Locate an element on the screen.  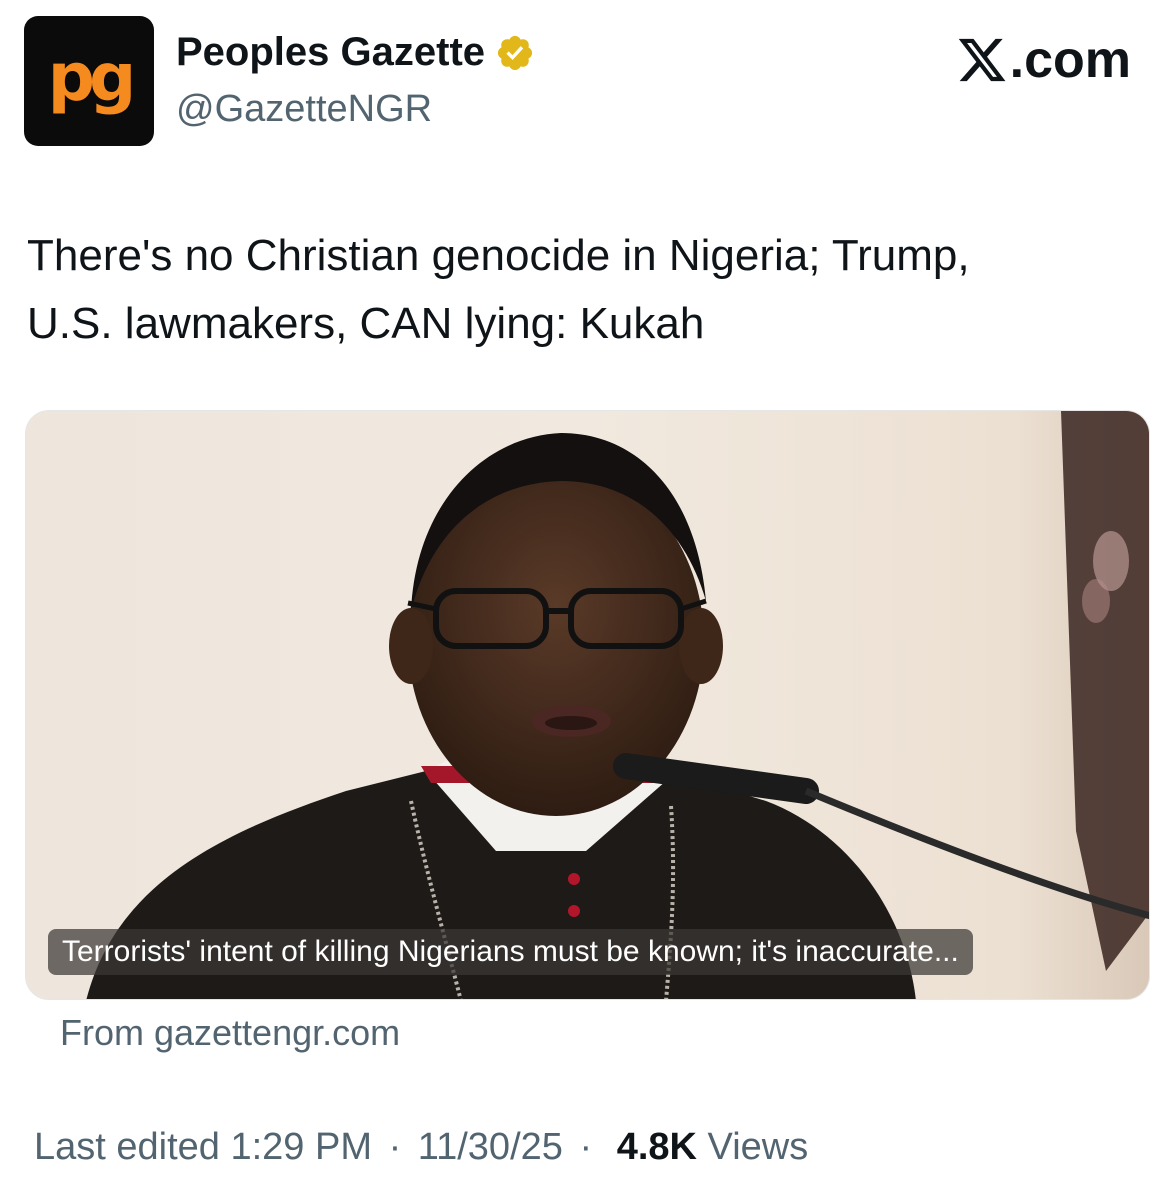
tweet-text-line: U.S. lawmakers, CAN lying: Kukah is located at coordinates (366, 323).